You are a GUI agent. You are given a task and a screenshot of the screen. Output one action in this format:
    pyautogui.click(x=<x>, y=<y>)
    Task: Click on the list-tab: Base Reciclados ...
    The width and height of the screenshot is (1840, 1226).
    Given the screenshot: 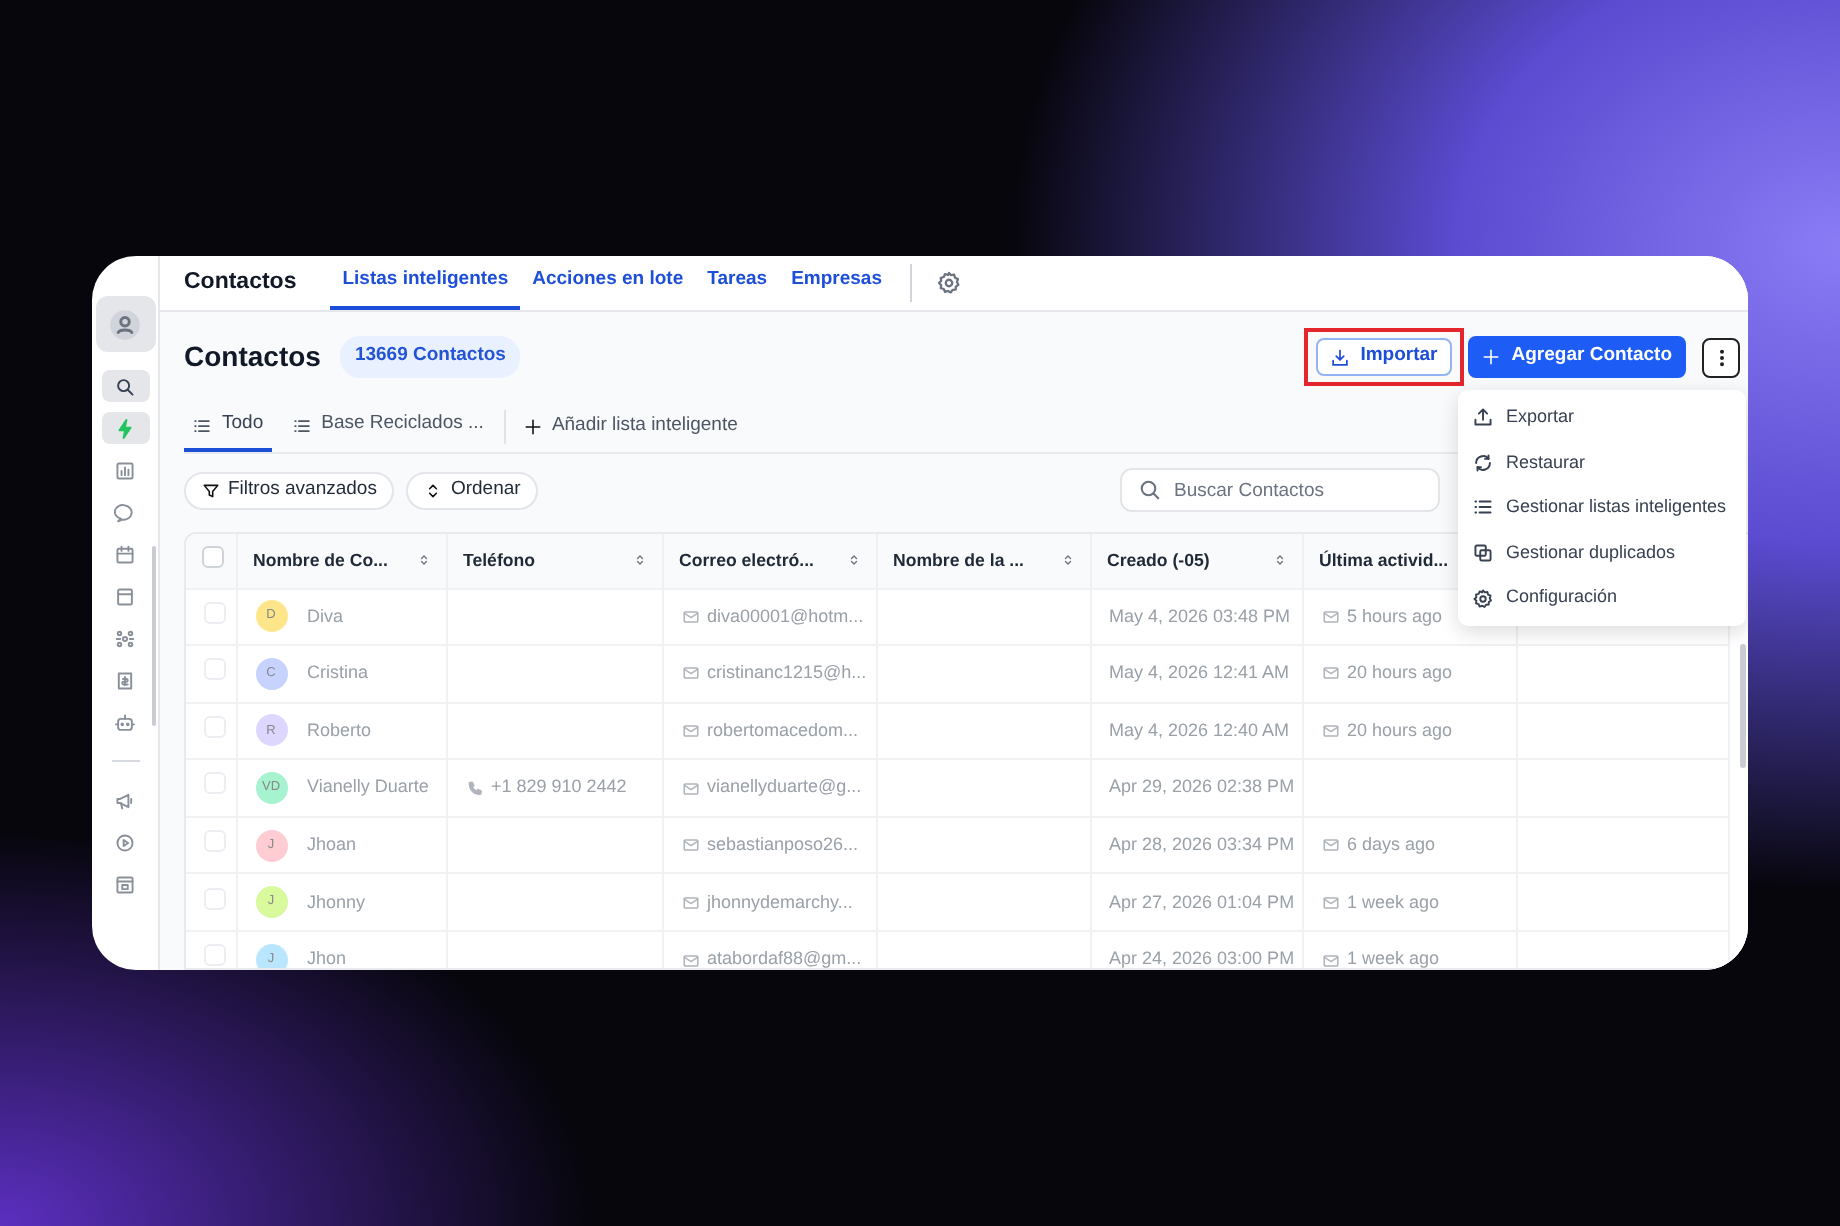 What is the action you would take?
    pyautogui.click(x=387, y=427)
    